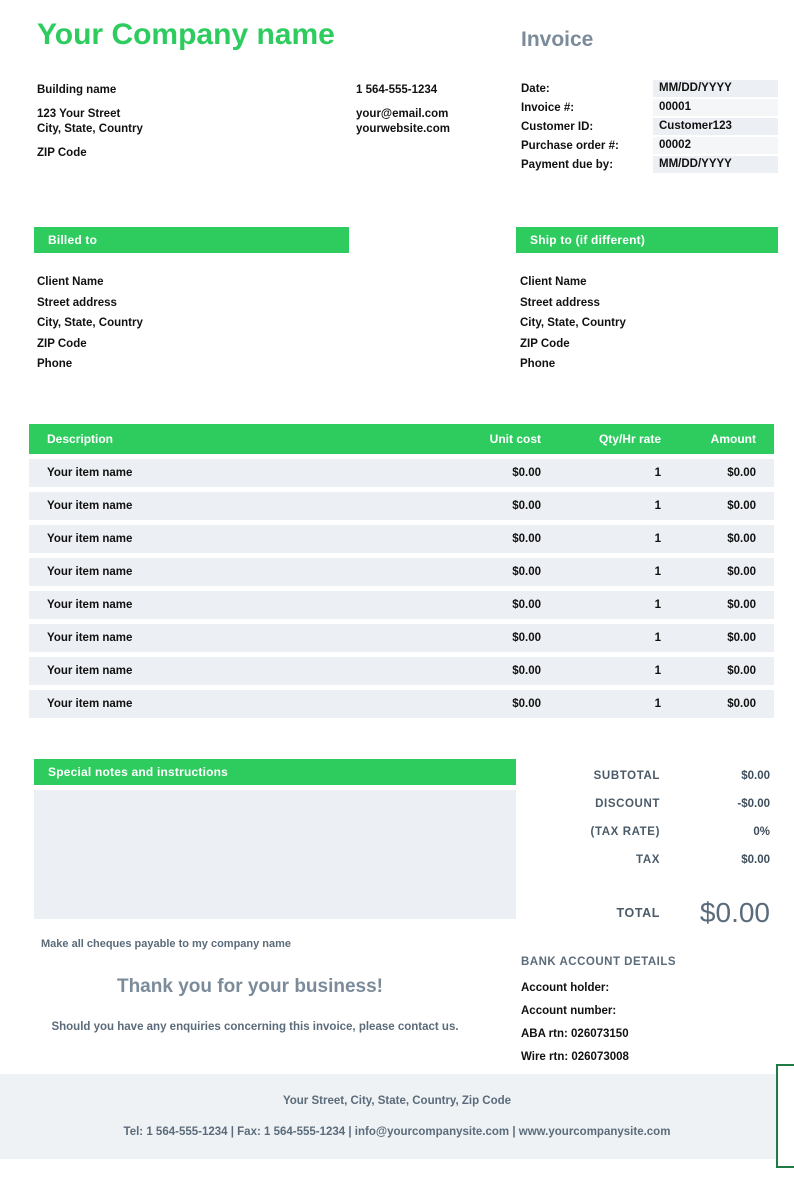 The height and width of the screenshot is (1185, 794). I want to click on column-header-qty: Qty/Hr rate, so click(629, 439).